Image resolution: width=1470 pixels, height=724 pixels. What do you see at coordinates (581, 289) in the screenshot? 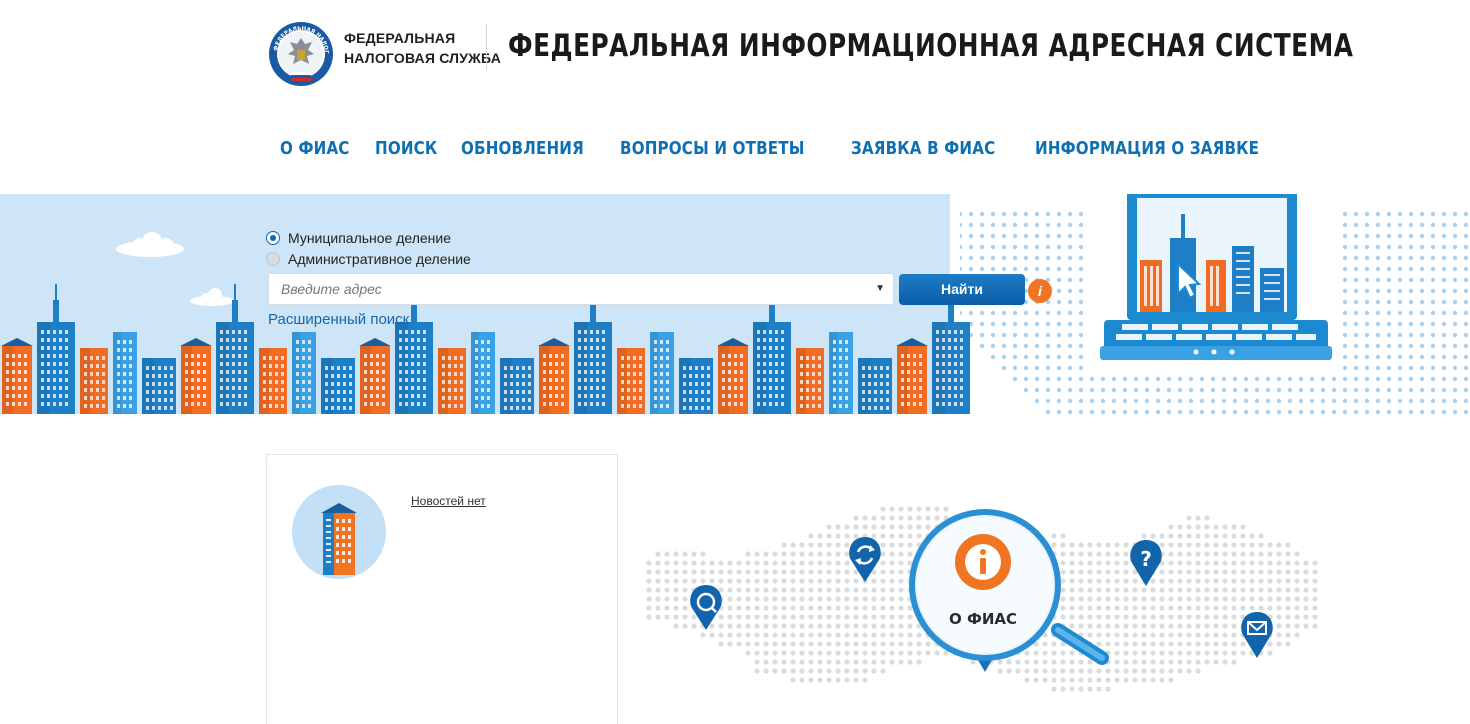
I see `address-search-input: Введите адрес ▼` at bounding box center [581, 289].